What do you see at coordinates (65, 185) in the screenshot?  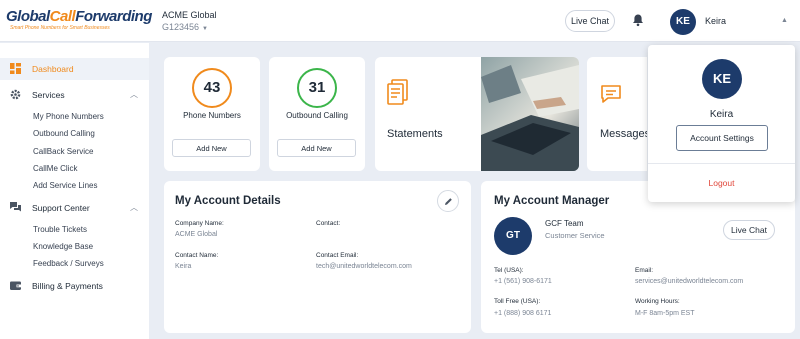 I see `sidebar-subitem-add-service-lines: Add Service Lines` at bounding box center [65, 185].